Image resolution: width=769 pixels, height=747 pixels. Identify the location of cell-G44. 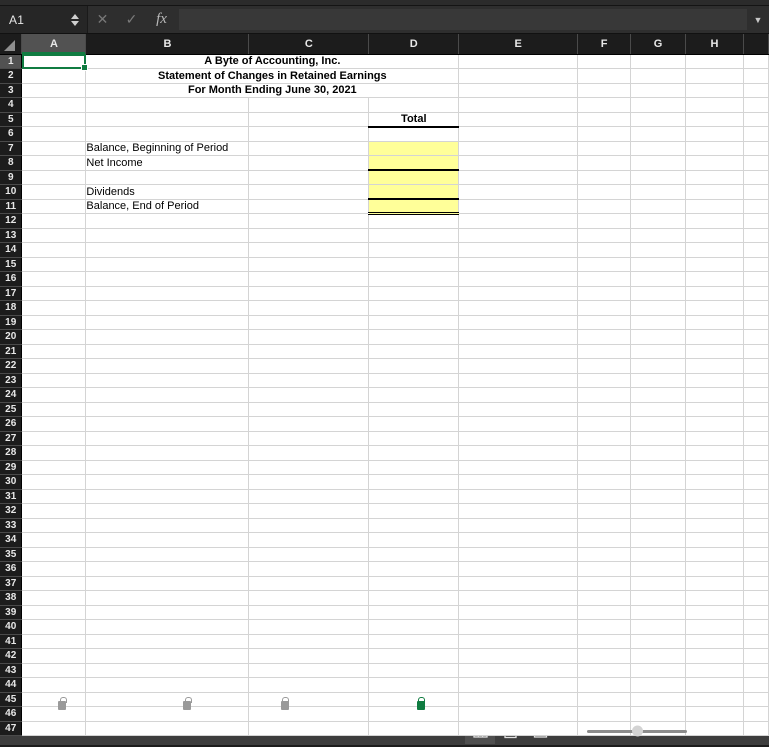
(658, 685).